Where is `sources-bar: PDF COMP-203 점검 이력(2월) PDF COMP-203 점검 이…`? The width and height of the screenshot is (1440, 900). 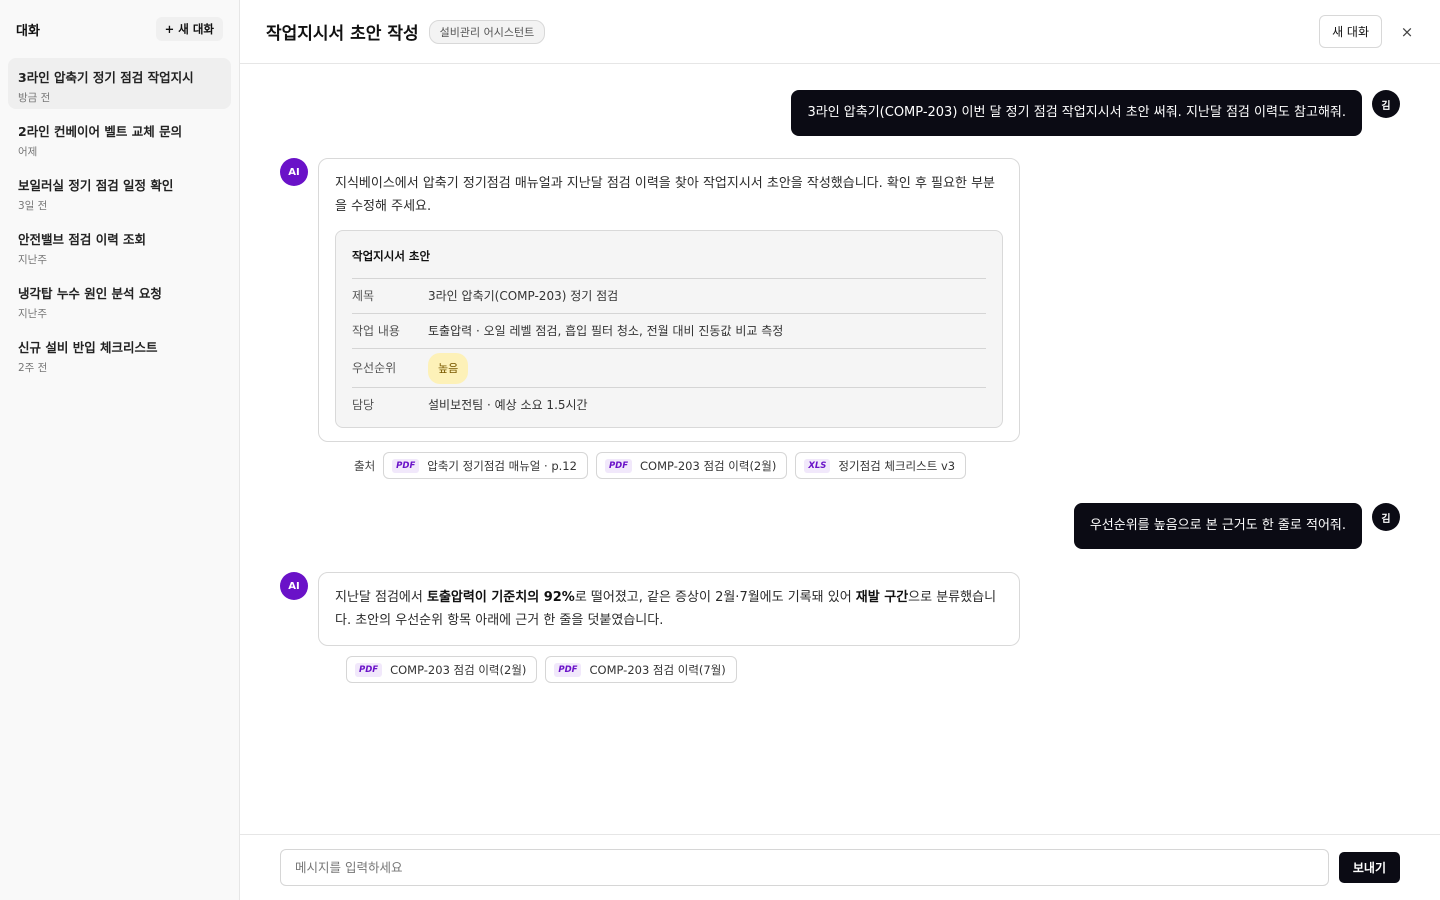
sources-bar: PDF COMP-203 점검 이력(2월) PDF COMP-203 점검 이… is located at coordinates (669, 669).